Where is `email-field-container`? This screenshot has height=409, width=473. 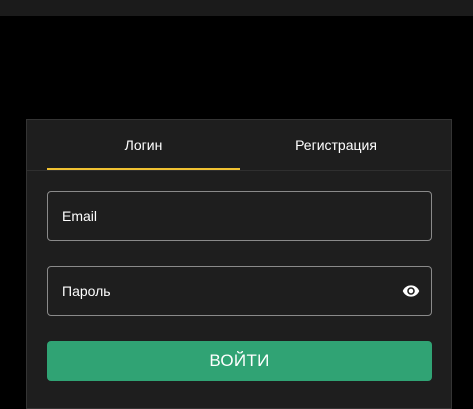 email-field-container is located at coordinates (239, 216).